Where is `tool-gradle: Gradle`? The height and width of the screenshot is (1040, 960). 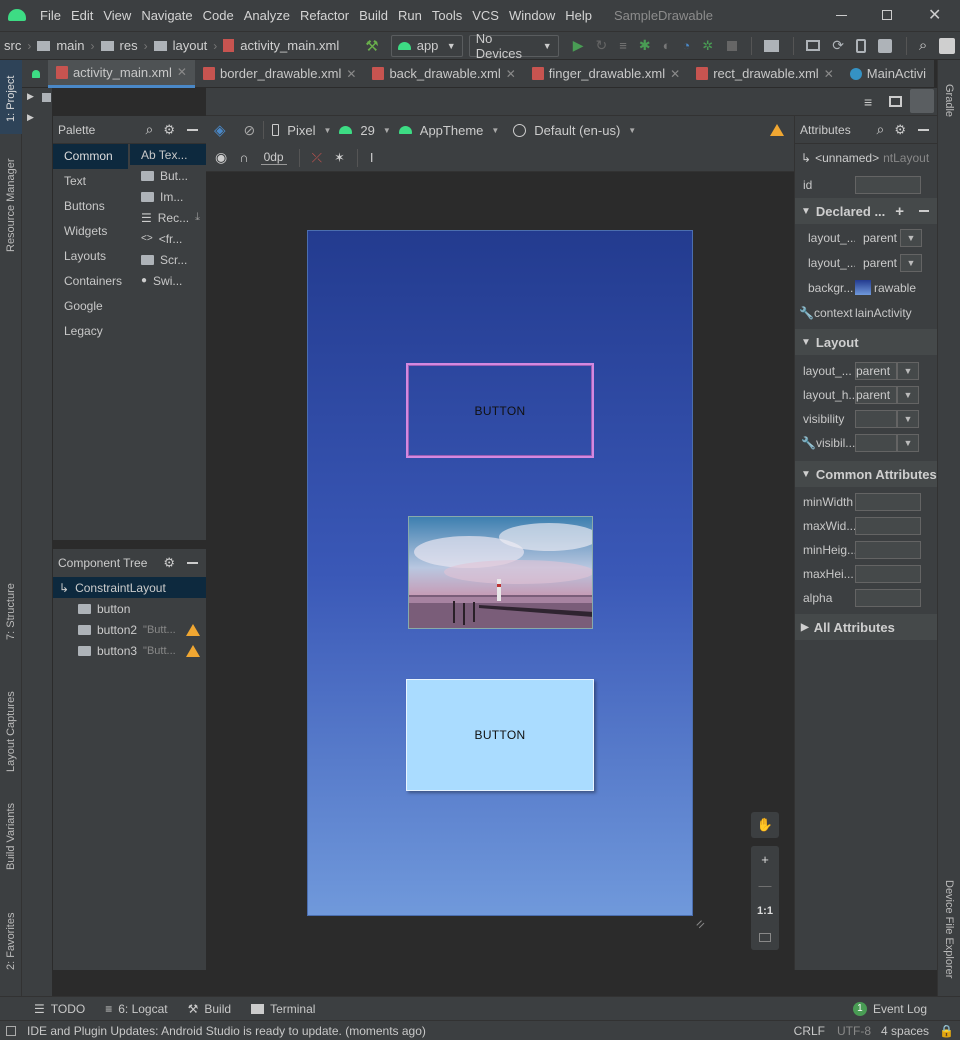
tool-gradle: Gradle is located at coordinates (949, 100).